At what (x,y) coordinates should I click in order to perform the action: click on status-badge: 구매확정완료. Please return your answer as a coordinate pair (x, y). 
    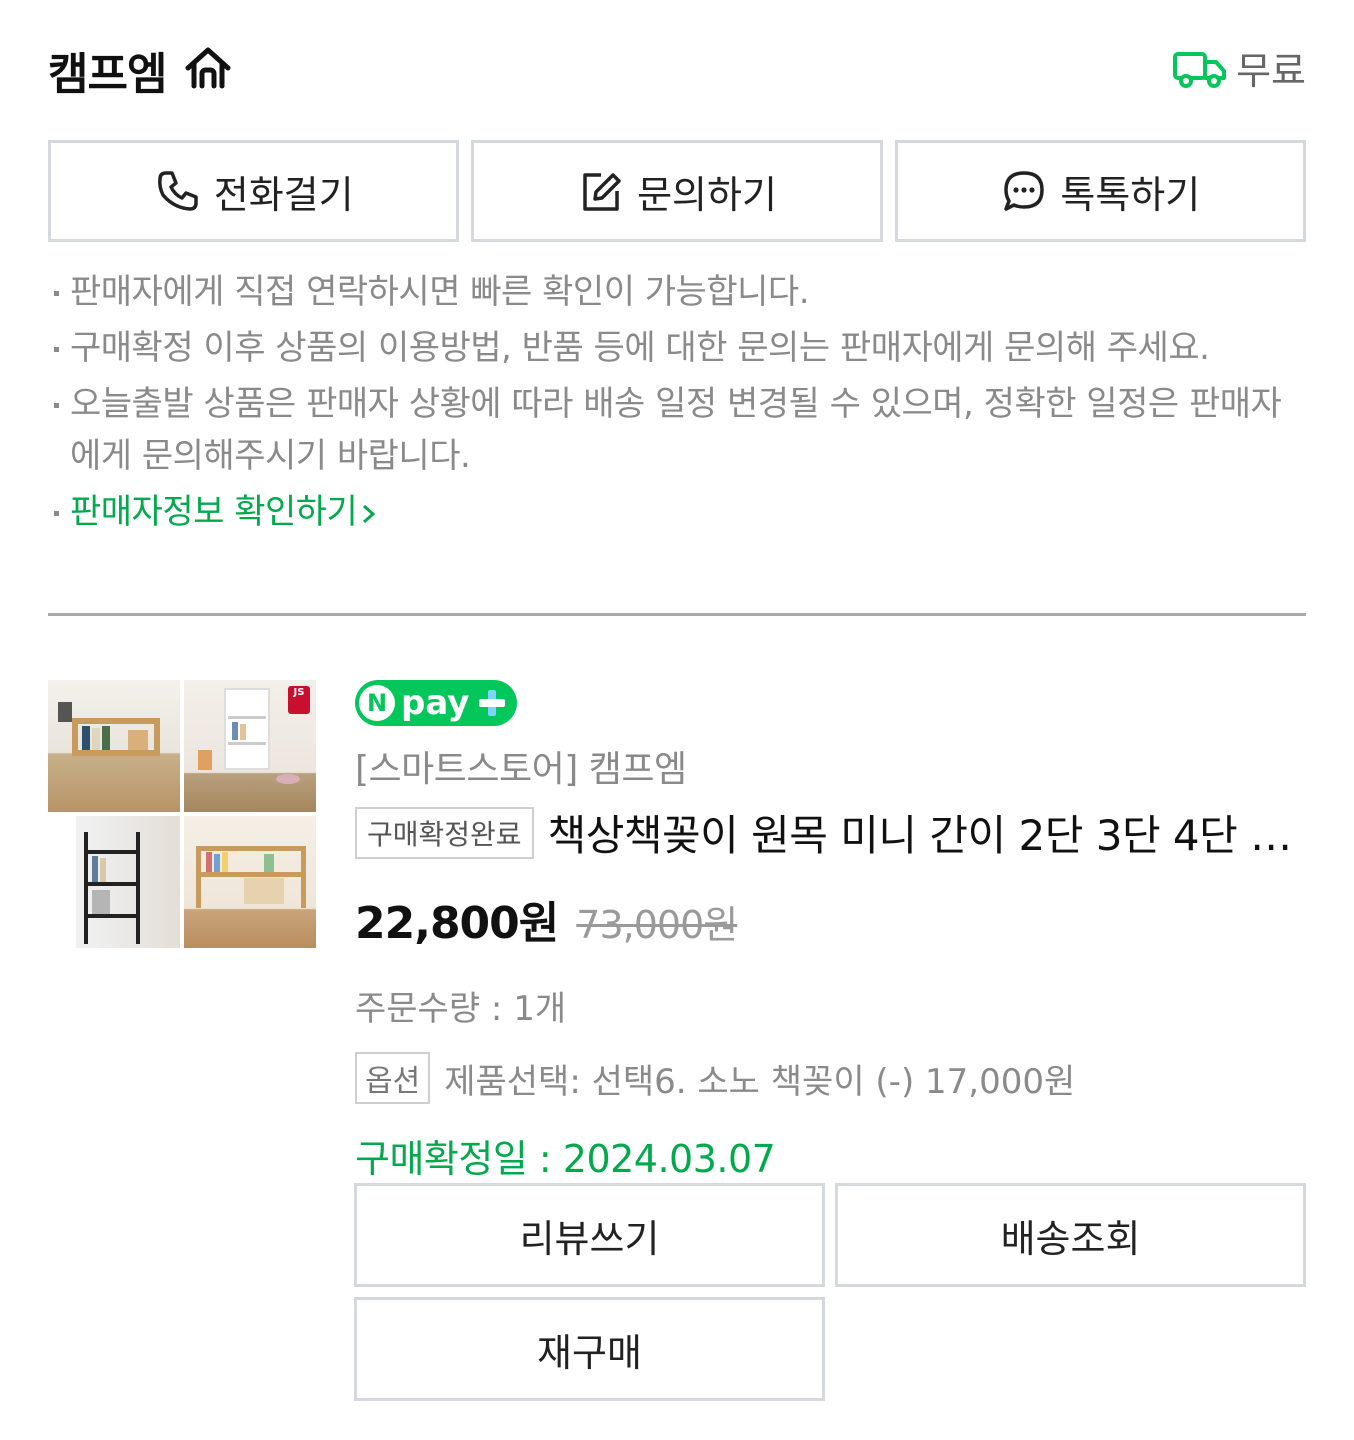
    Looking at the image, I should click on (444, 832).